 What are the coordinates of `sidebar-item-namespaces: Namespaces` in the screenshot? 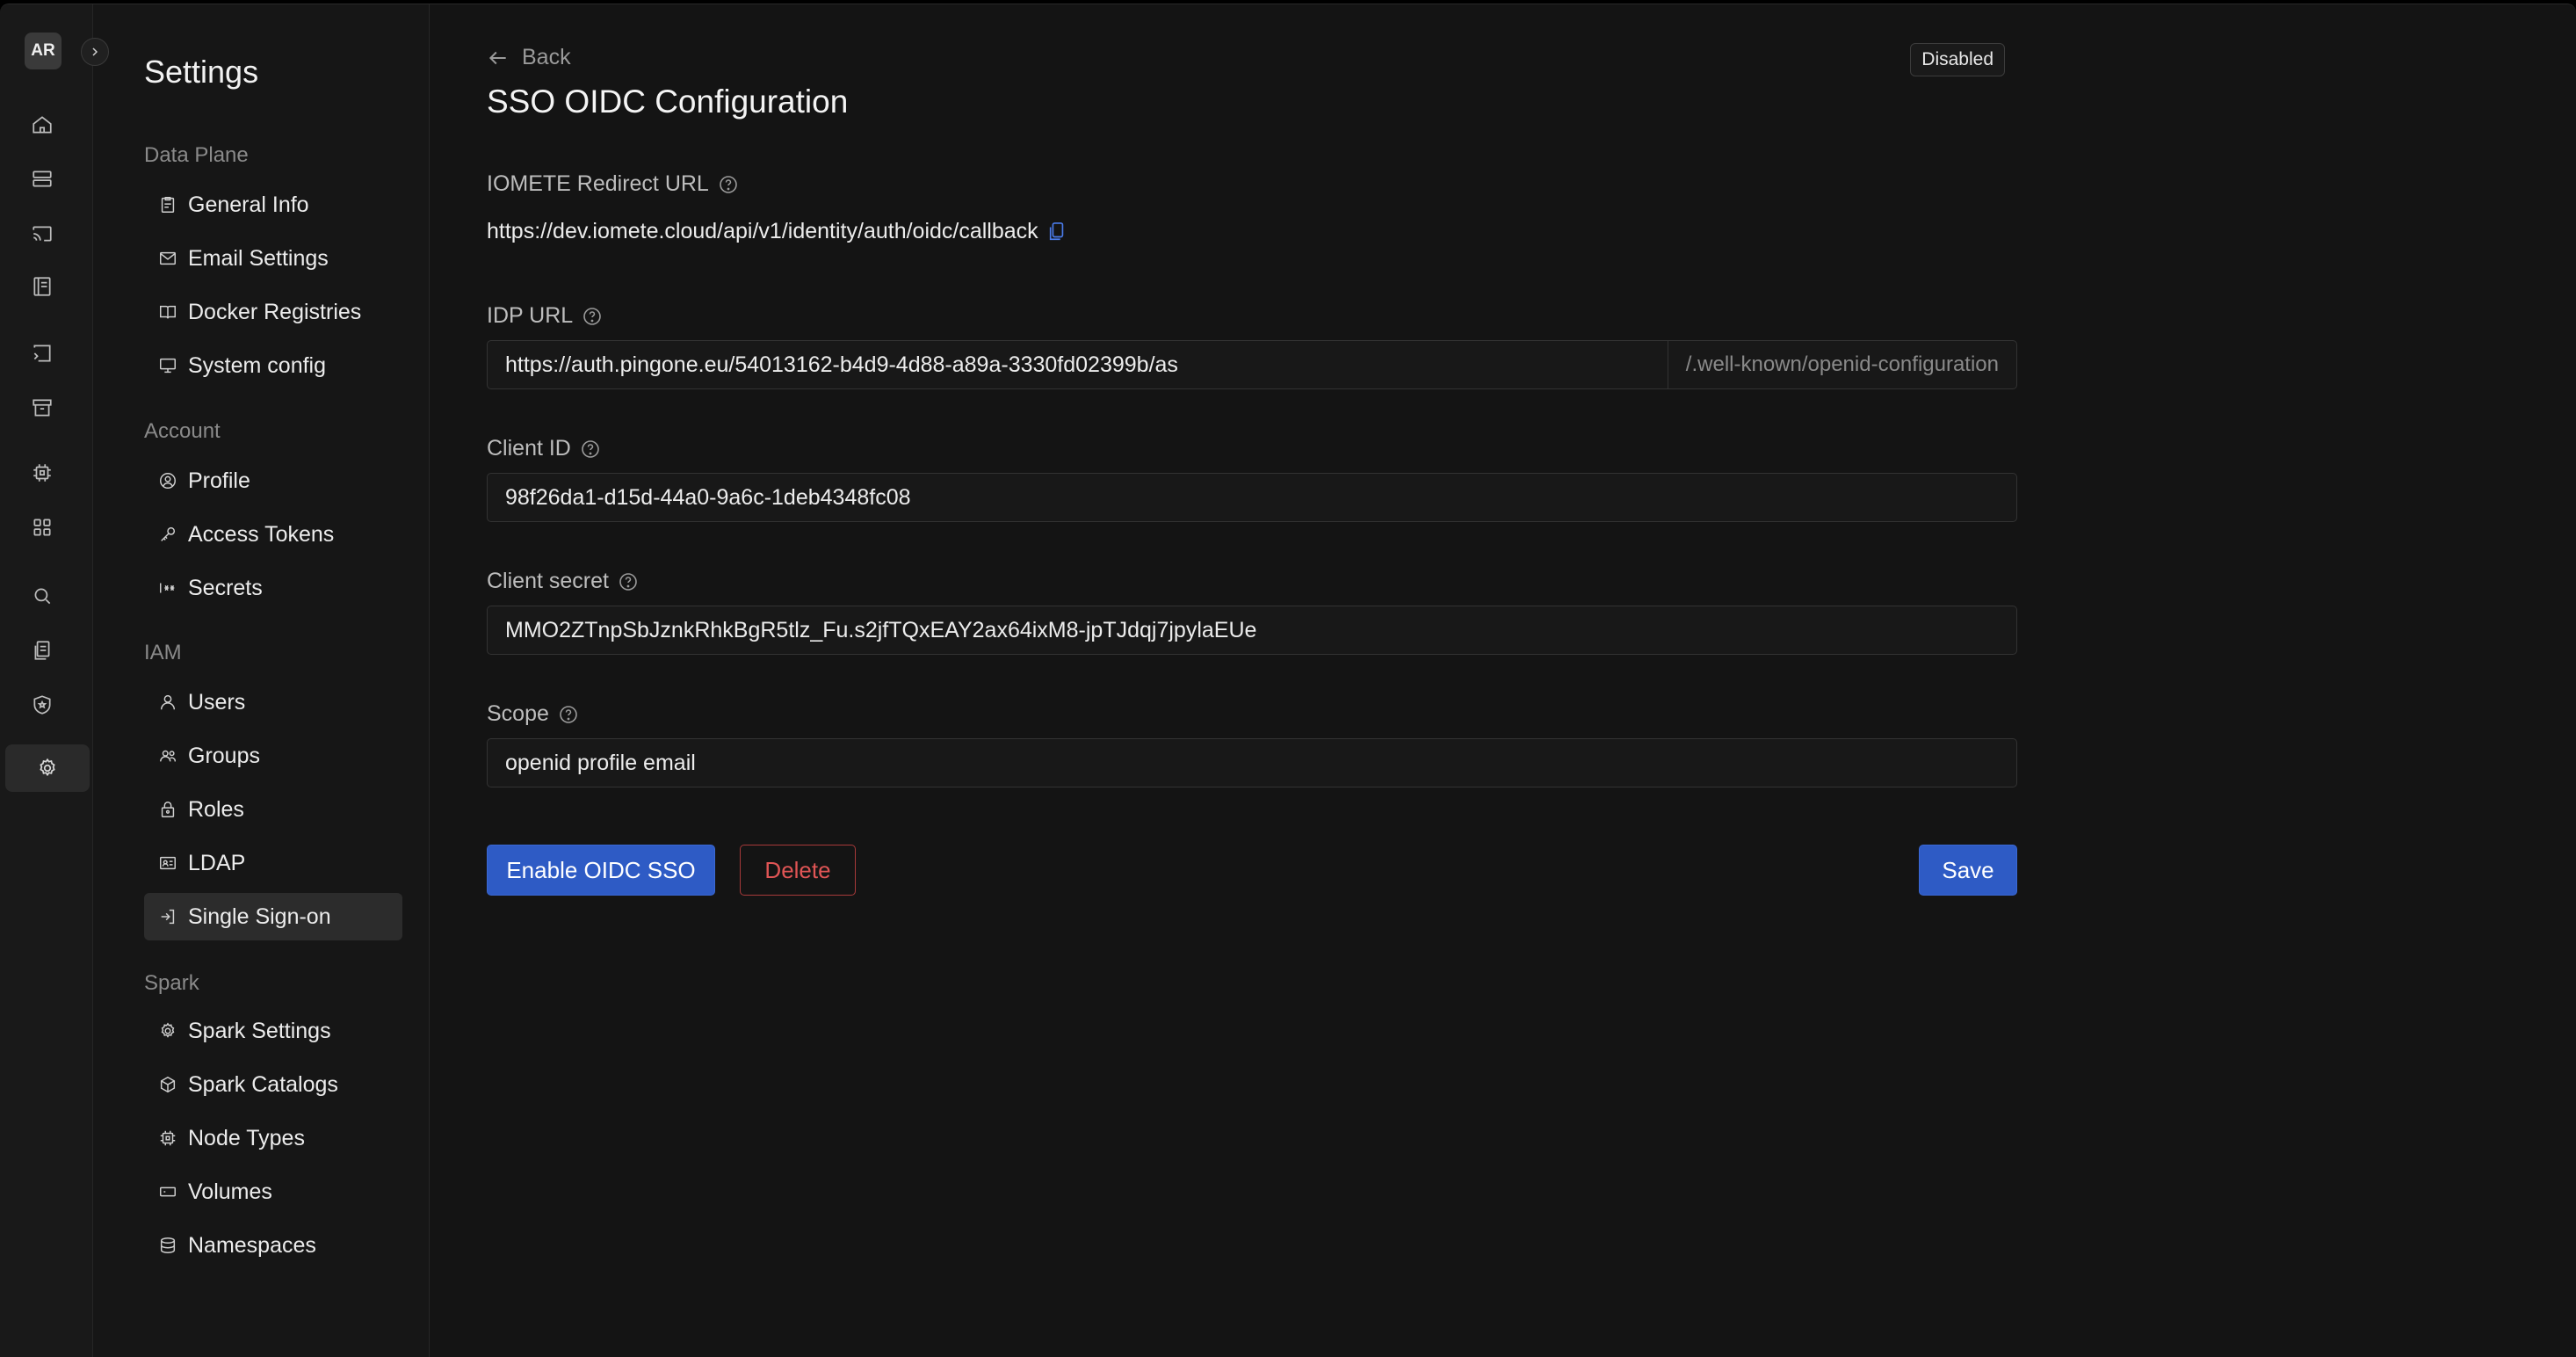 It's located at (273, 1245).